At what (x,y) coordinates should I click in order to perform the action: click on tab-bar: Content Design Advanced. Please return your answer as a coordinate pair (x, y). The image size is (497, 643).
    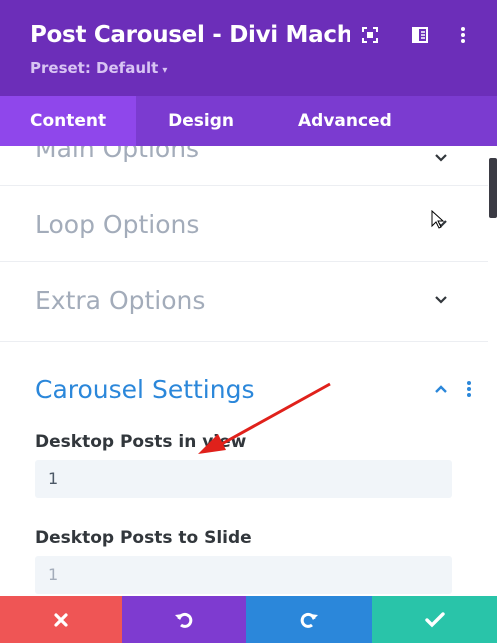
    Looking at the image, I should click on (248, 121).